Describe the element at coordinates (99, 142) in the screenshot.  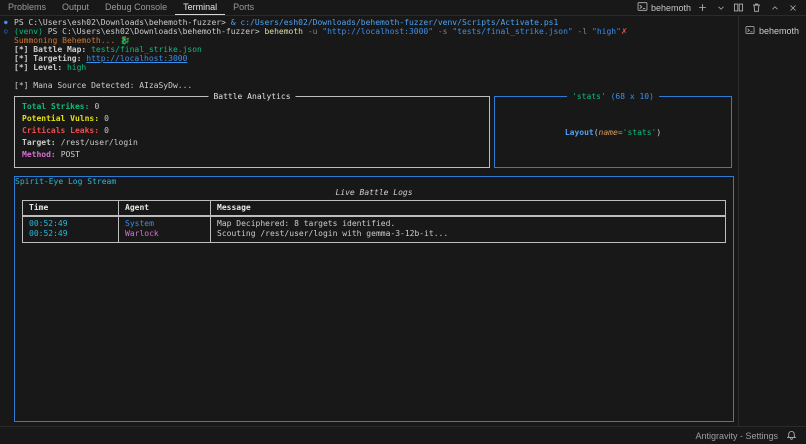
I see `stat-value: /rest/user/login` at that location.